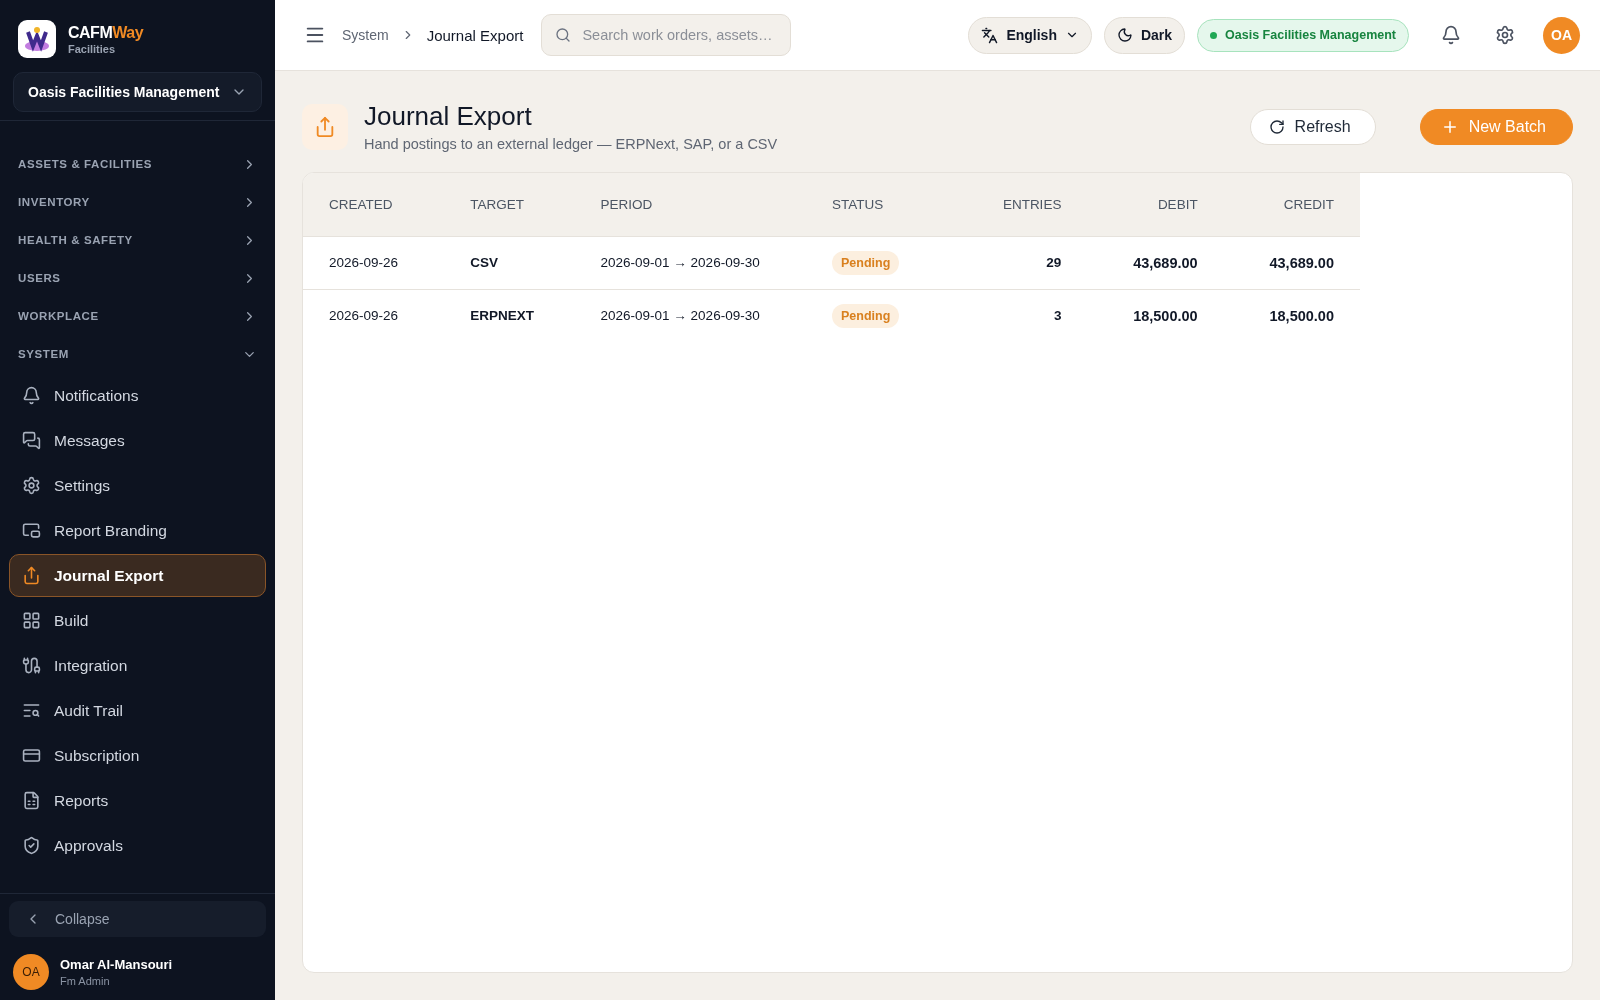 Image resolution: width=1600 pixels, height=1000 pixels. Describe the element at coordinates (137, 710) in the screenshot. I see `sidebar-item: Audit Trail` at that location.